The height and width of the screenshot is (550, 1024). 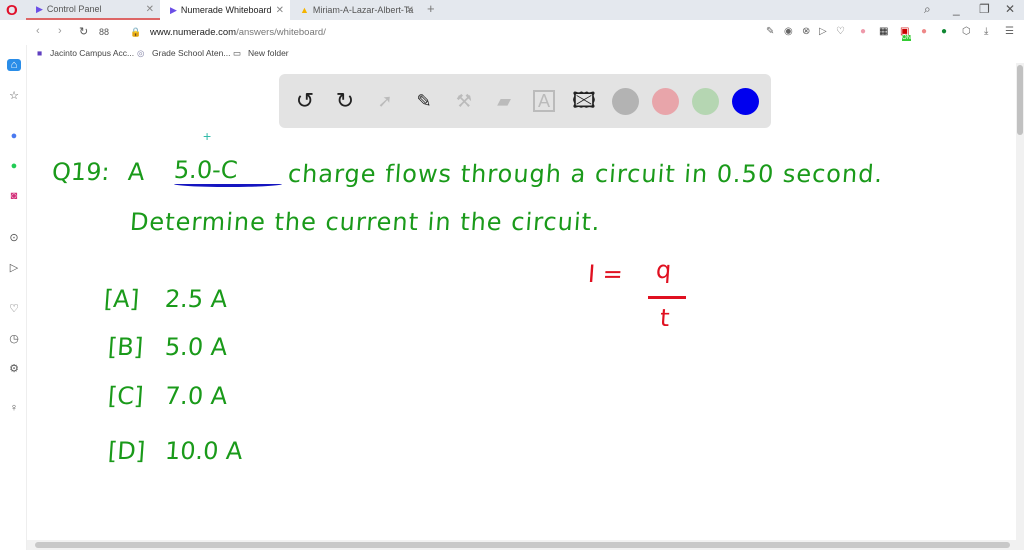 What do you see at coordinates (14, 196) in the screenshot?
I see `instagram-icon: ◙` at bounding box center [14, 196].